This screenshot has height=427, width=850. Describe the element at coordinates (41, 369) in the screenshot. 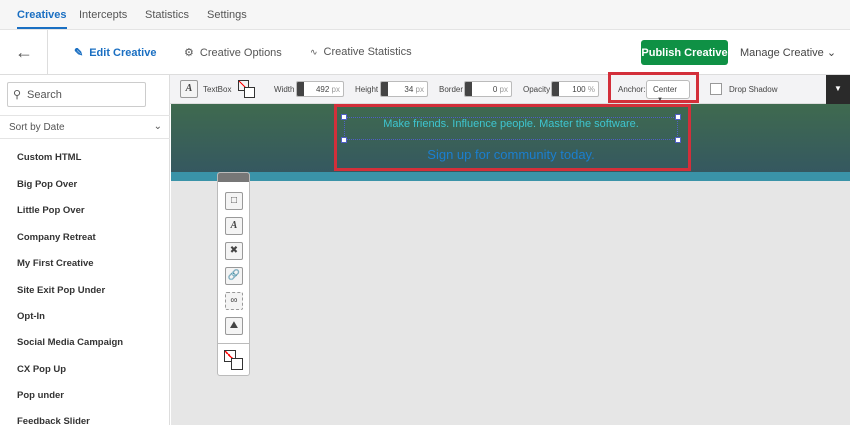

I see `list-item: CX Pop Up` at that location.